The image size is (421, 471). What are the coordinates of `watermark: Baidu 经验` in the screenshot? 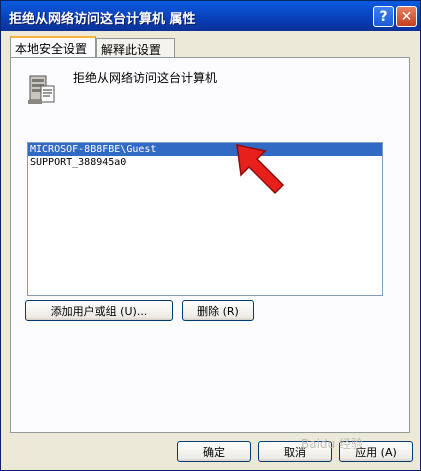 It's located at (332, 444).